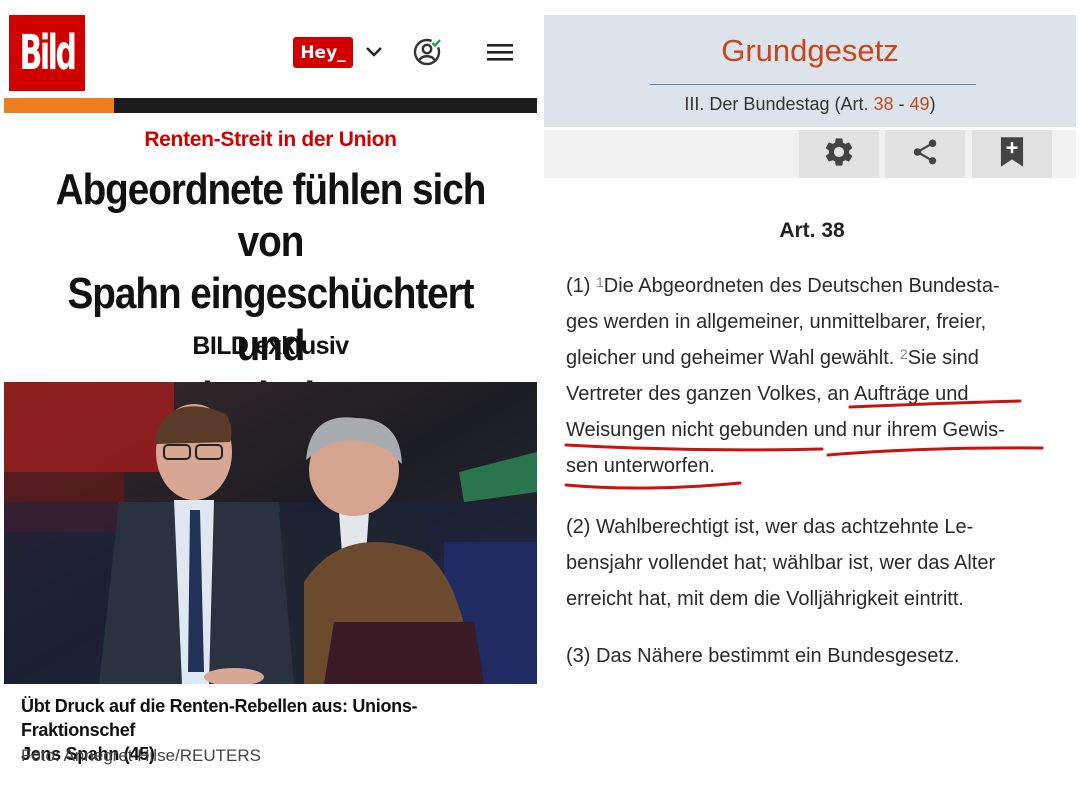  I want to click on subtitle-sep: -, so click(901, 104).